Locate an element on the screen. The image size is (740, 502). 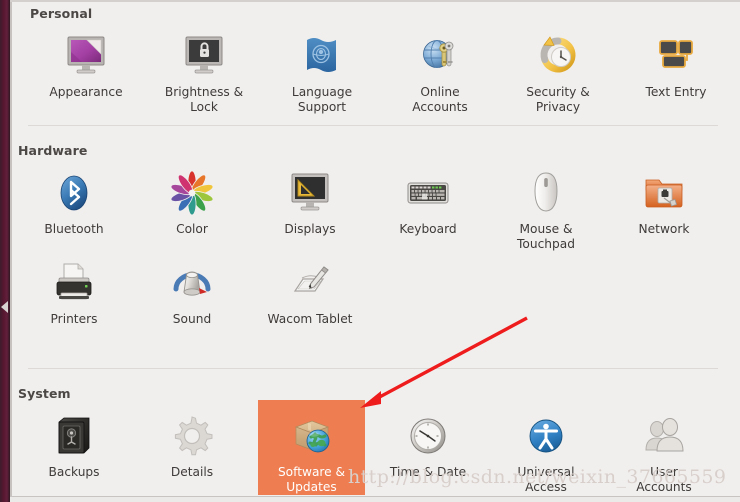
settings-item-label: Language Support is located at coordinates (322, 99).